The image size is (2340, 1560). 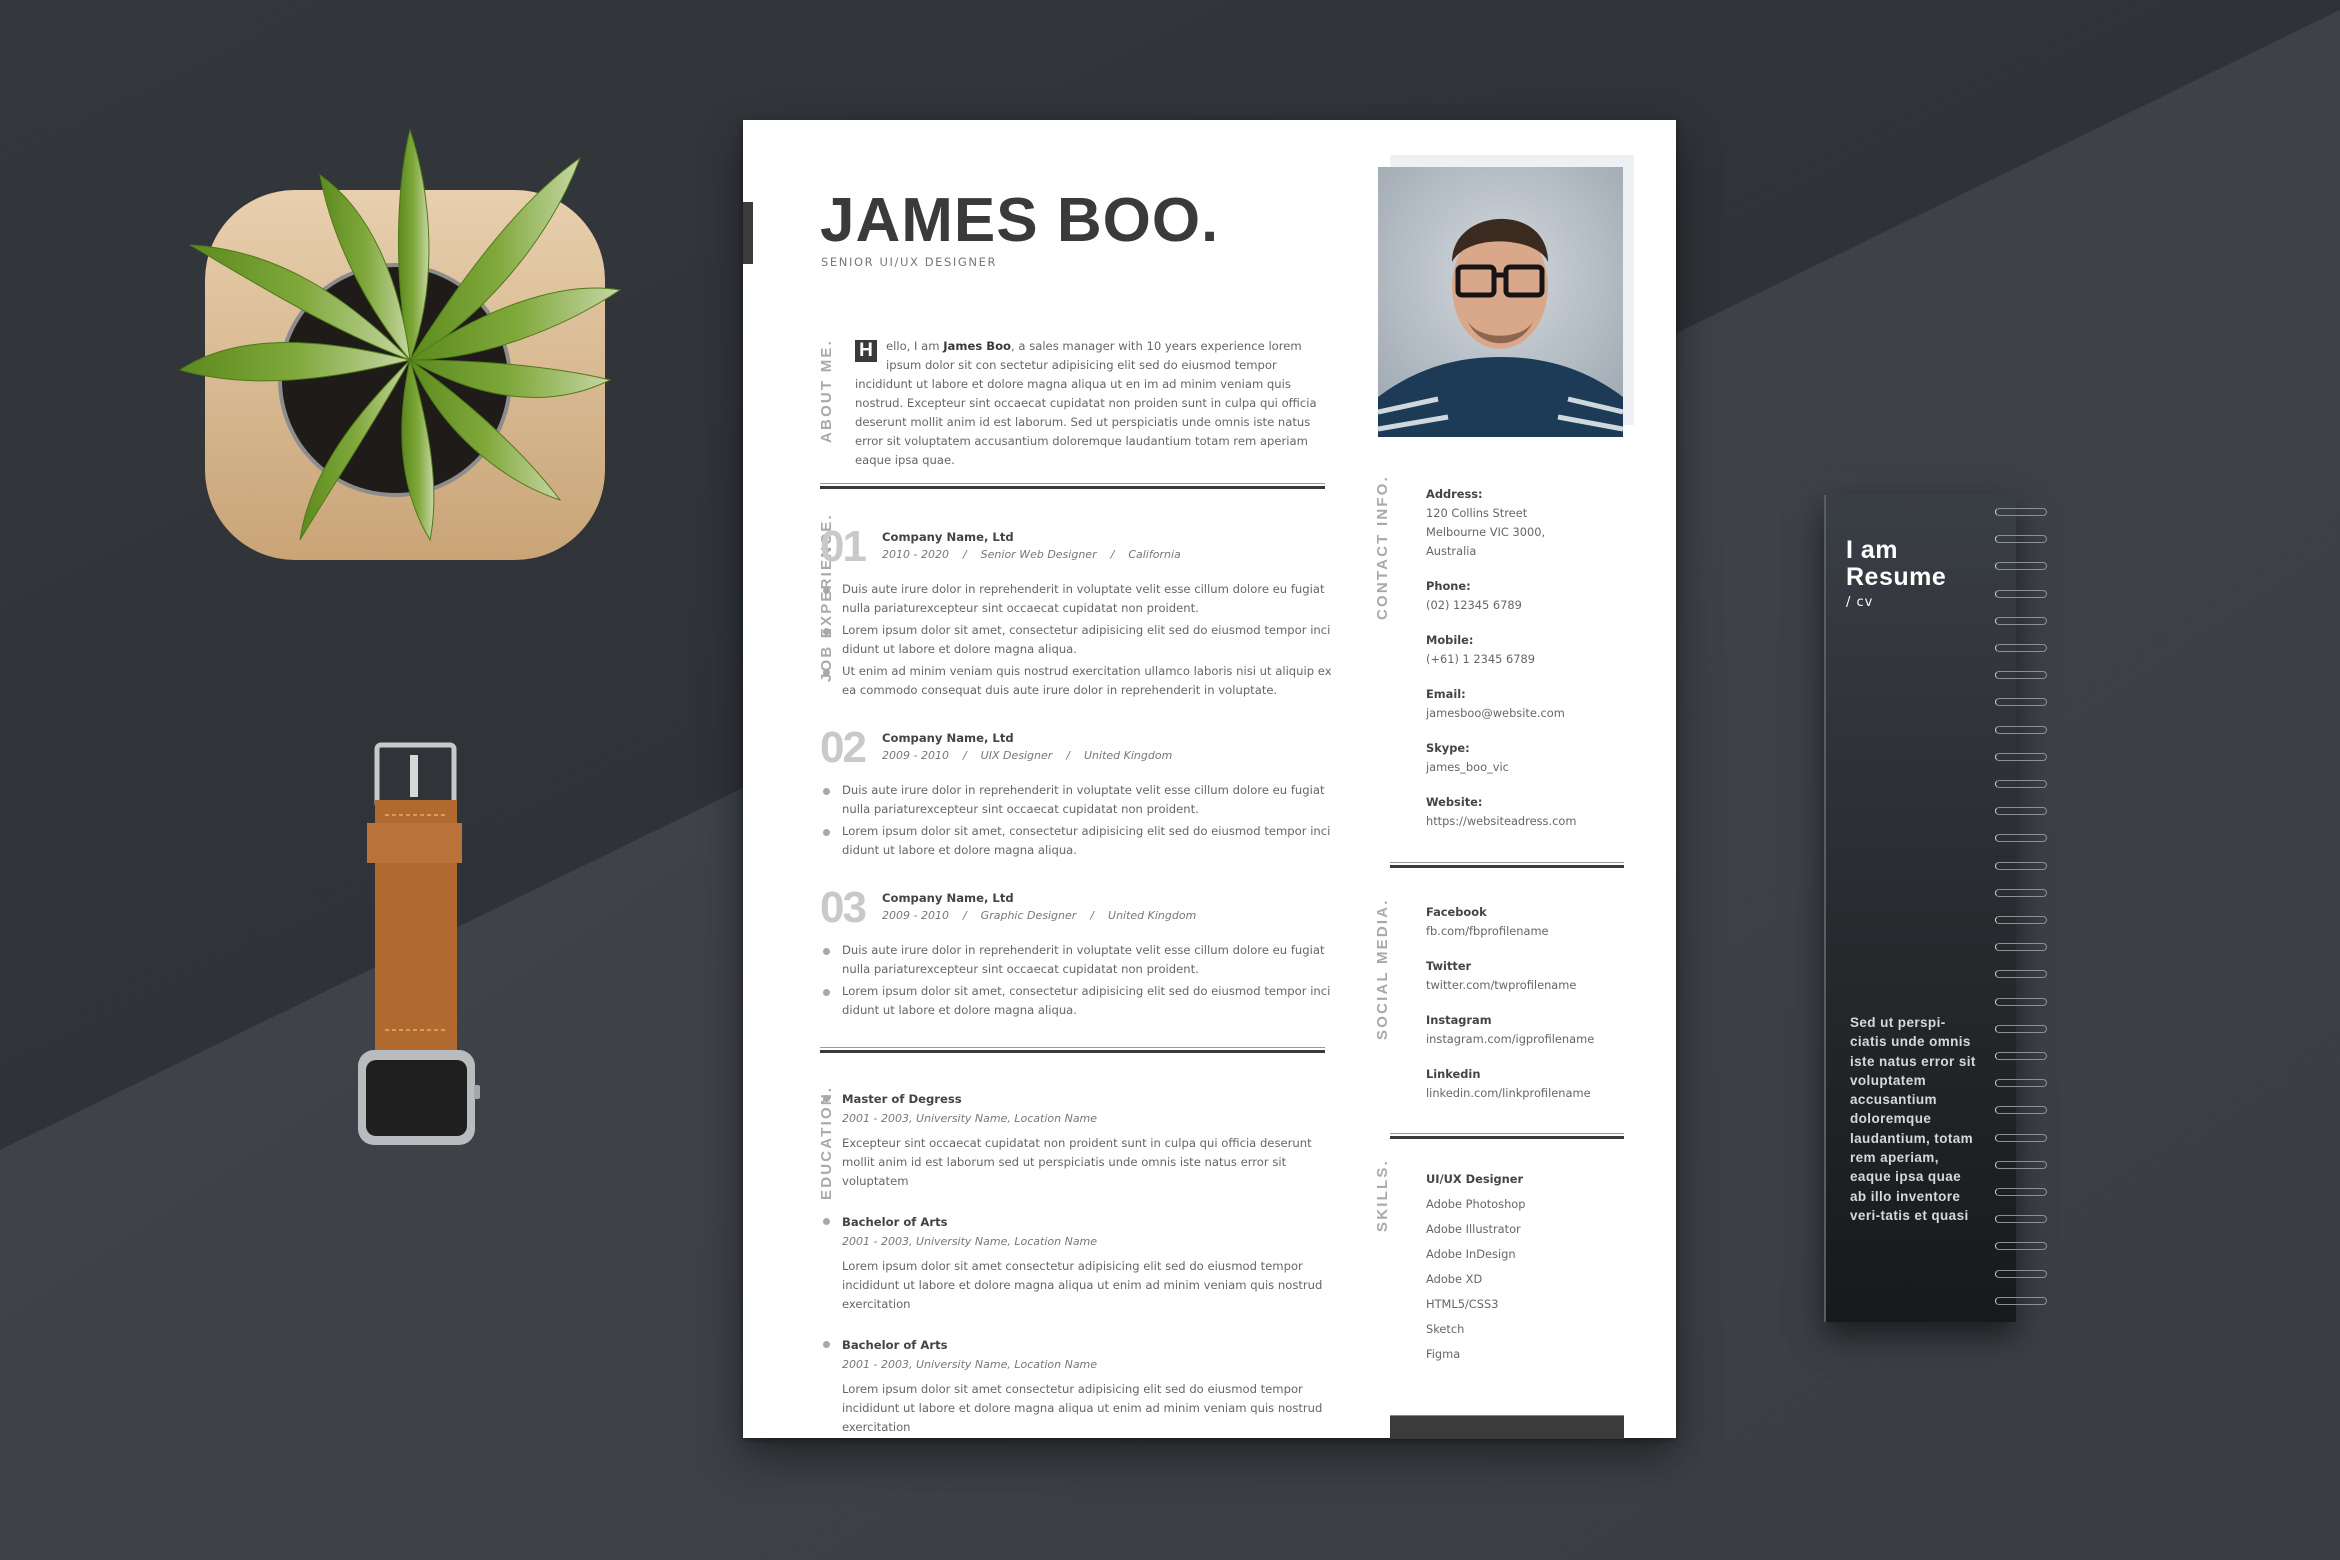 What do you see at coordinates (1467, 767) in the screenshot?
I see `contact-value: james_boo_vic` at bounding box center [1467, 767].